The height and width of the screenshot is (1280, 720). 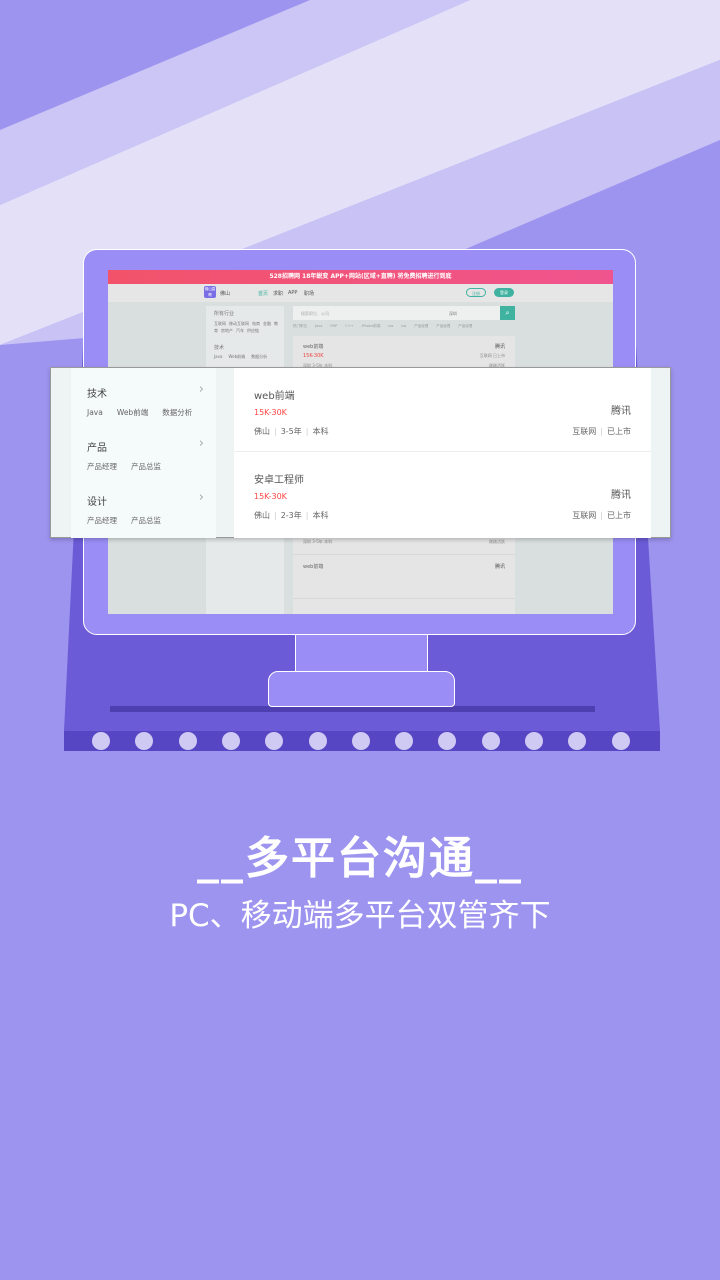 What do you see at coordinates (253, 330) in the screenshot?
I see `industry-link: 供应链` at bounding box center [253, 330].